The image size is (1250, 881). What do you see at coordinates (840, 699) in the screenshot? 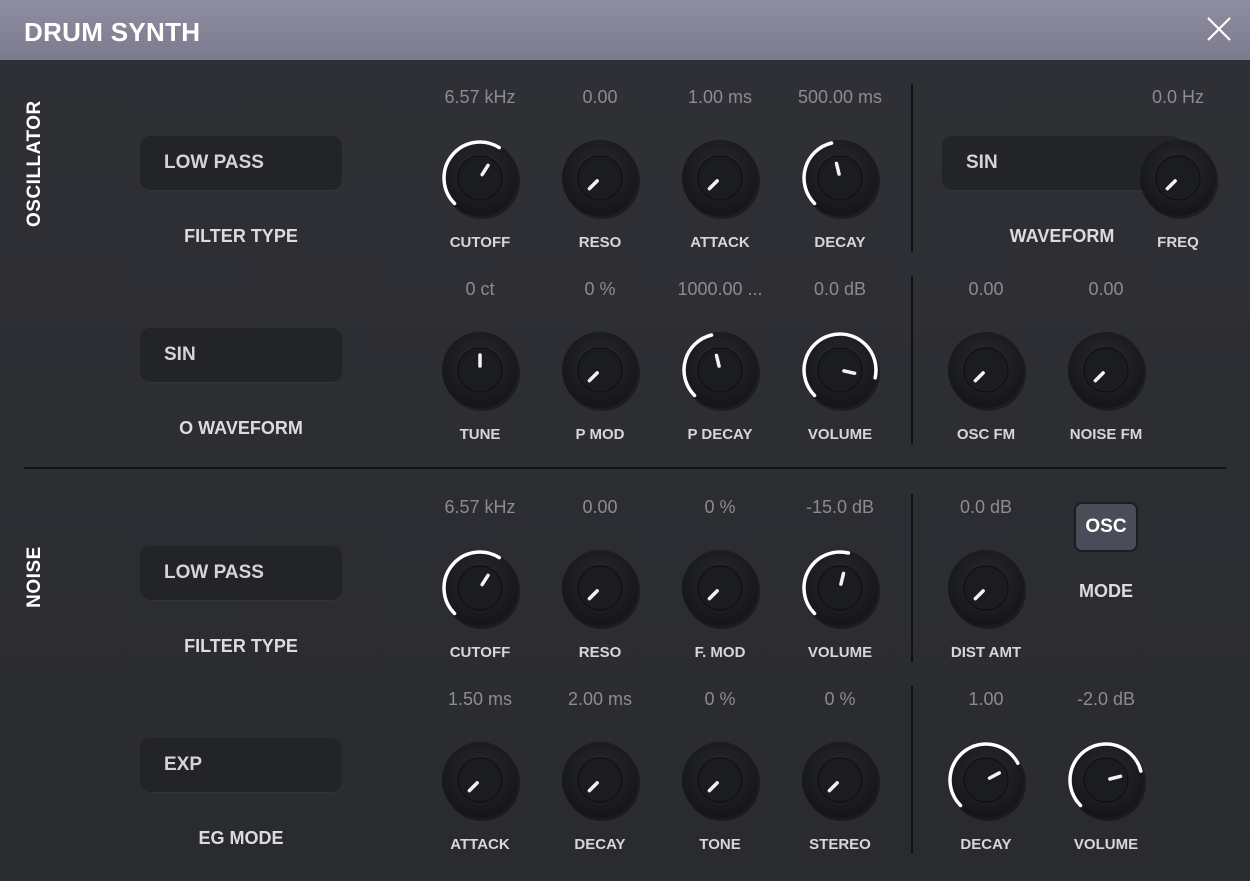
I see `noise-stereo-value: 0 %` at bounding box center [840, 699].